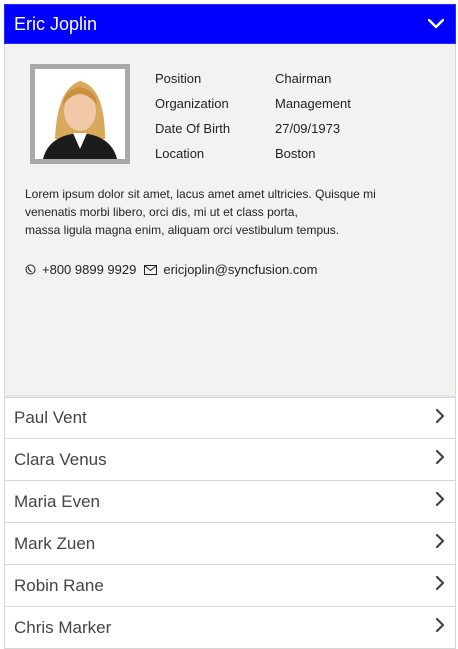 This screenshot has width=458, height=649. Describe the element at coordinates (180, 153) in the screenshot. I see `detail-label: Location` at that location.